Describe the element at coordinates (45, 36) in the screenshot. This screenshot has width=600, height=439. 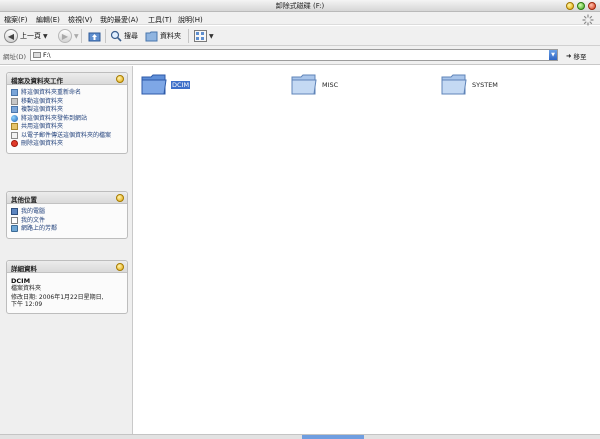
I see `back-dropdown-icon: ▼` at that location.